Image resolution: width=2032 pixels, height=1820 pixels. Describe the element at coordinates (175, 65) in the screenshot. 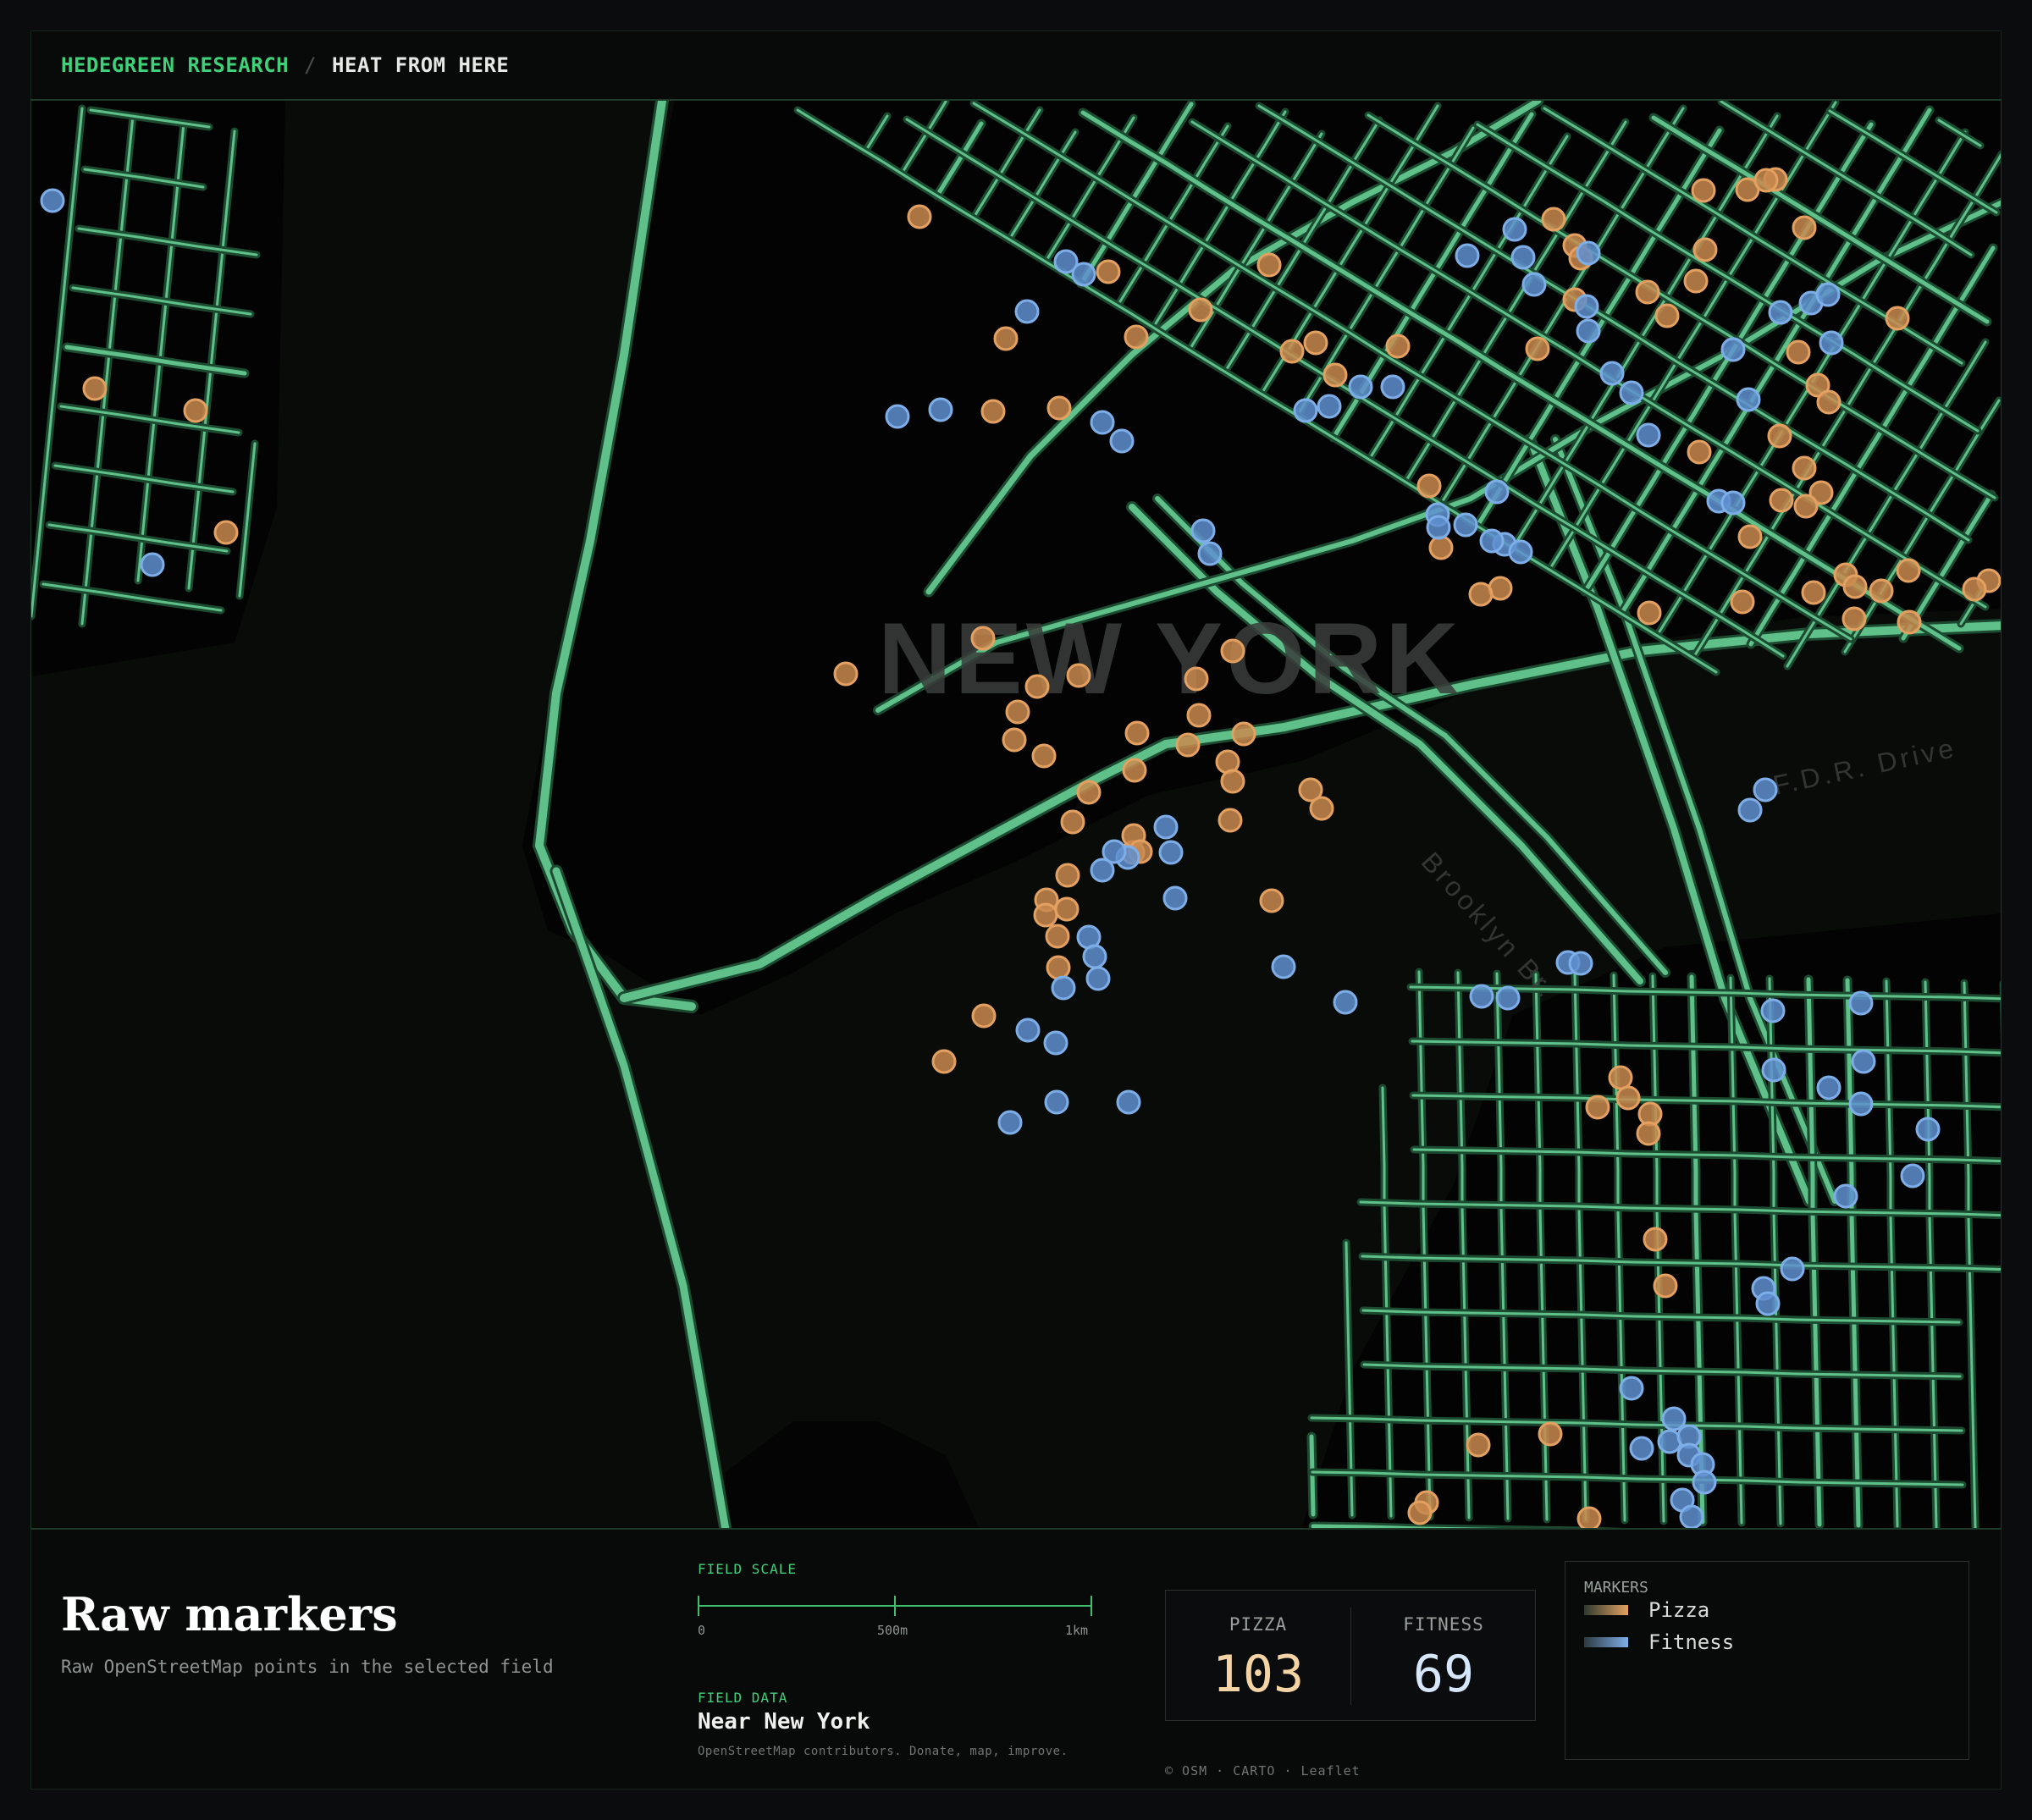

I see `brand-link: HEDEGREEN RESEARCH` at that location.